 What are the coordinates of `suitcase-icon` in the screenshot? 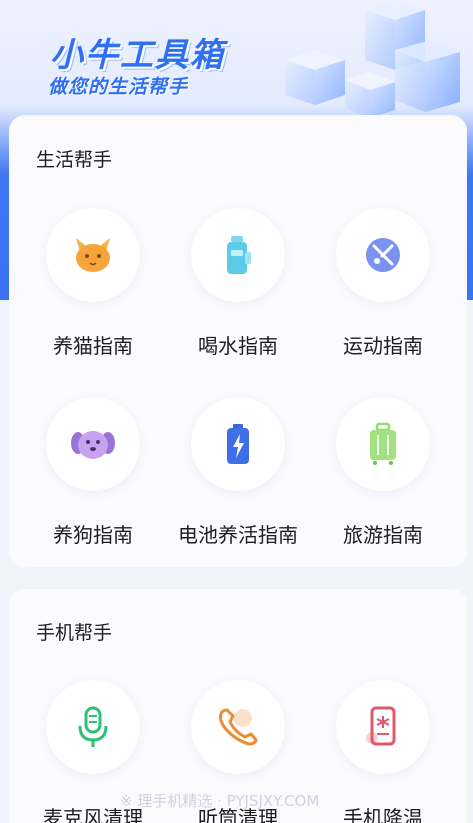 It's located at (383, 443).